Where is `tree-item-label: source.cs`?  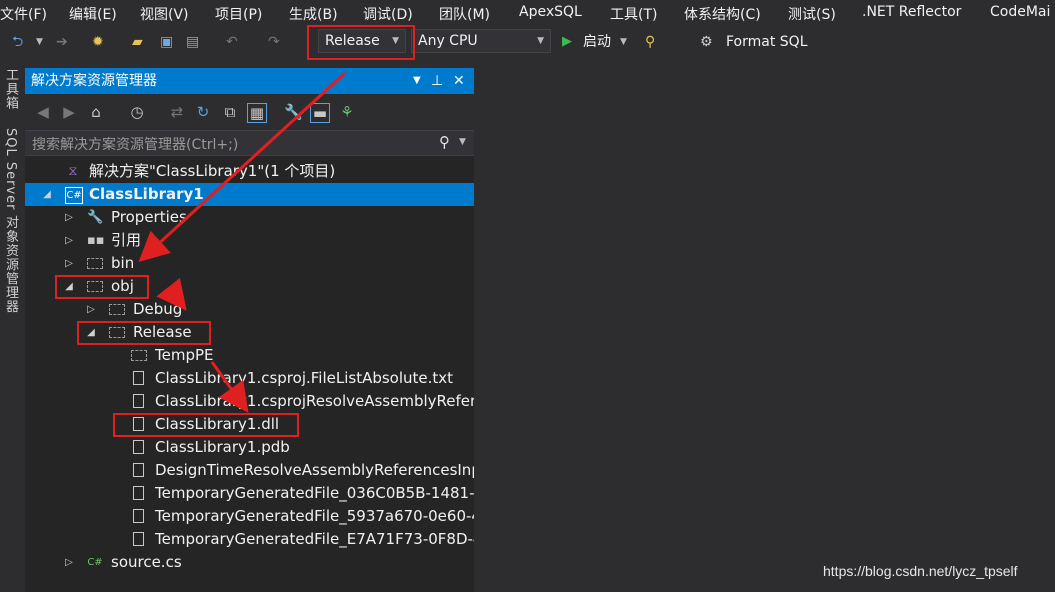 tree-item-label: source.cs is located at coordinates (146, 562).